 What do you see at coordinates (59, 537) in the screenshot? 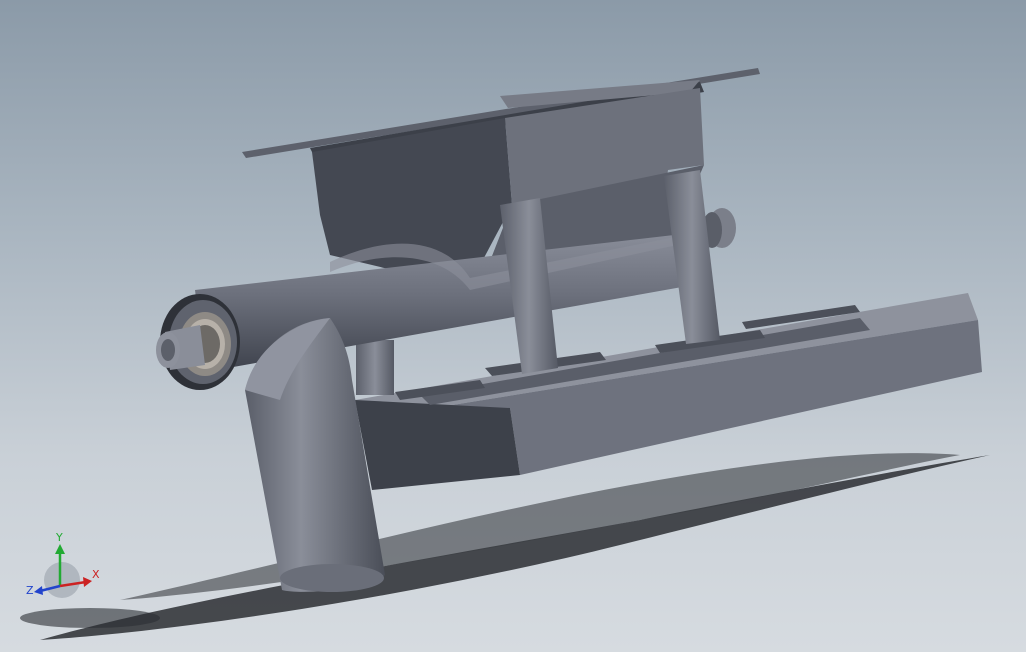
I see `y-axis-label: Y` at bounding box center [59, 537].